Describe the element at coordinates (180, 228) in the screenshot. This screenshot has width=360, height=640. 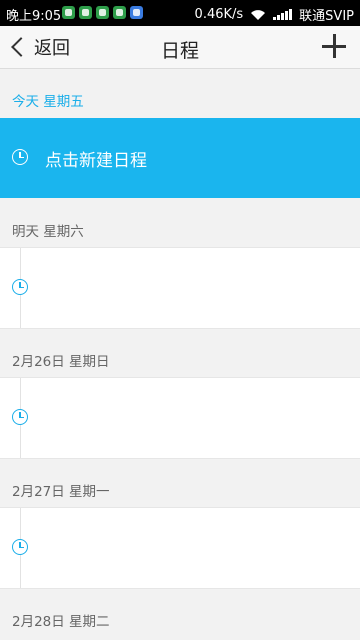
I see `day-header-tomorrow: 明天 星期六` at that location.